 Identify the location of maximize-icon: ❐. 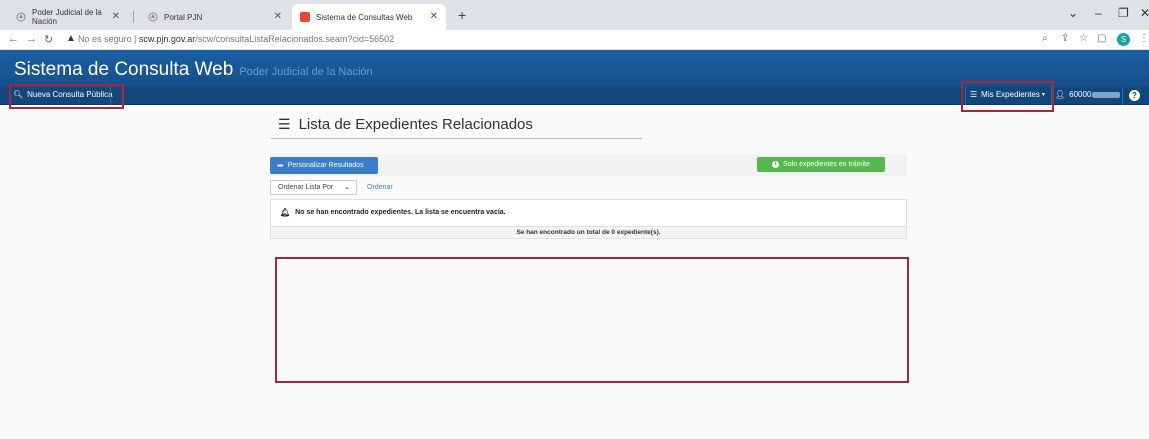
(1123, 13).